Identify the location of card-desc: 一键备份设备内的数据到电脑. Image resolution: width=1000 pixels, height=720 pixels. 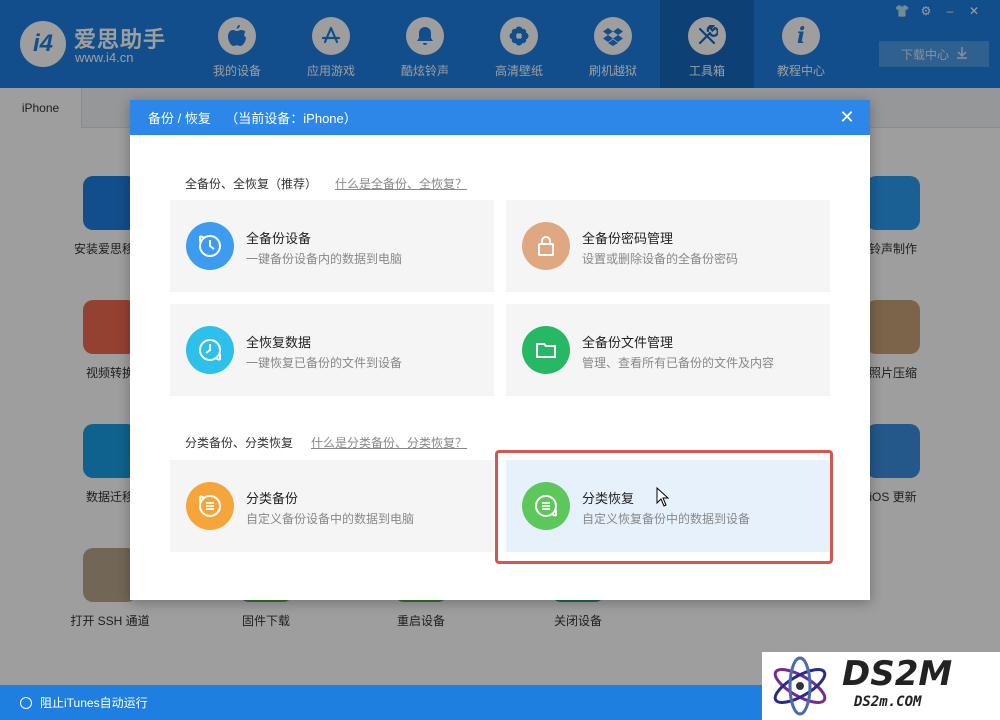
(324, 259).